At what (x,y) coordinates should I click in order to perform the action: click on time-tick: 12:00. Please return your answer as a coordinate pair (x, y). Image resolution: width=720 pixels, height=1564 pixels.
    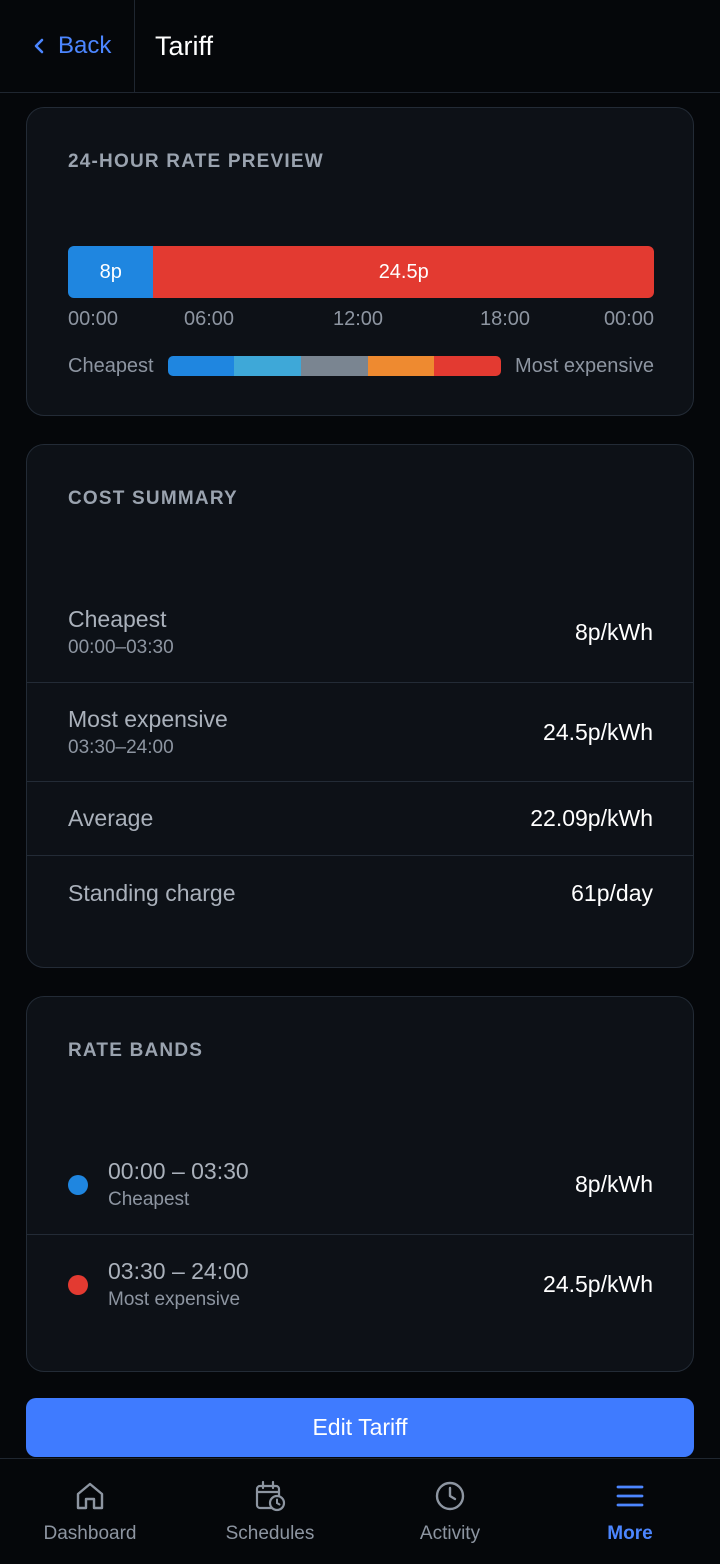
    Looking at the image, I should click on (358, 319).